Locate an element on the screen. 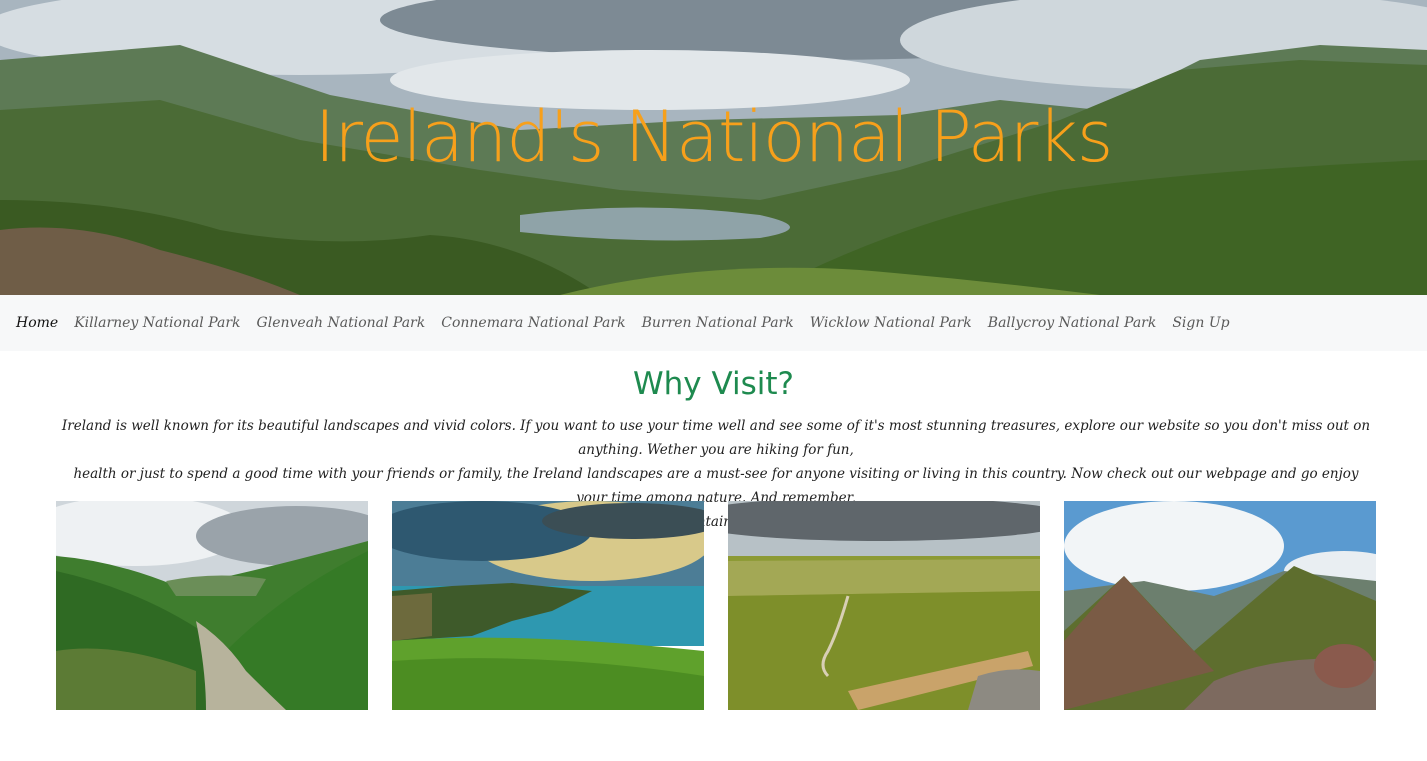 This screenshot has width=1427, height=761. nav-glenveah: Glenveah National Park is located at coordinates (341, 323).